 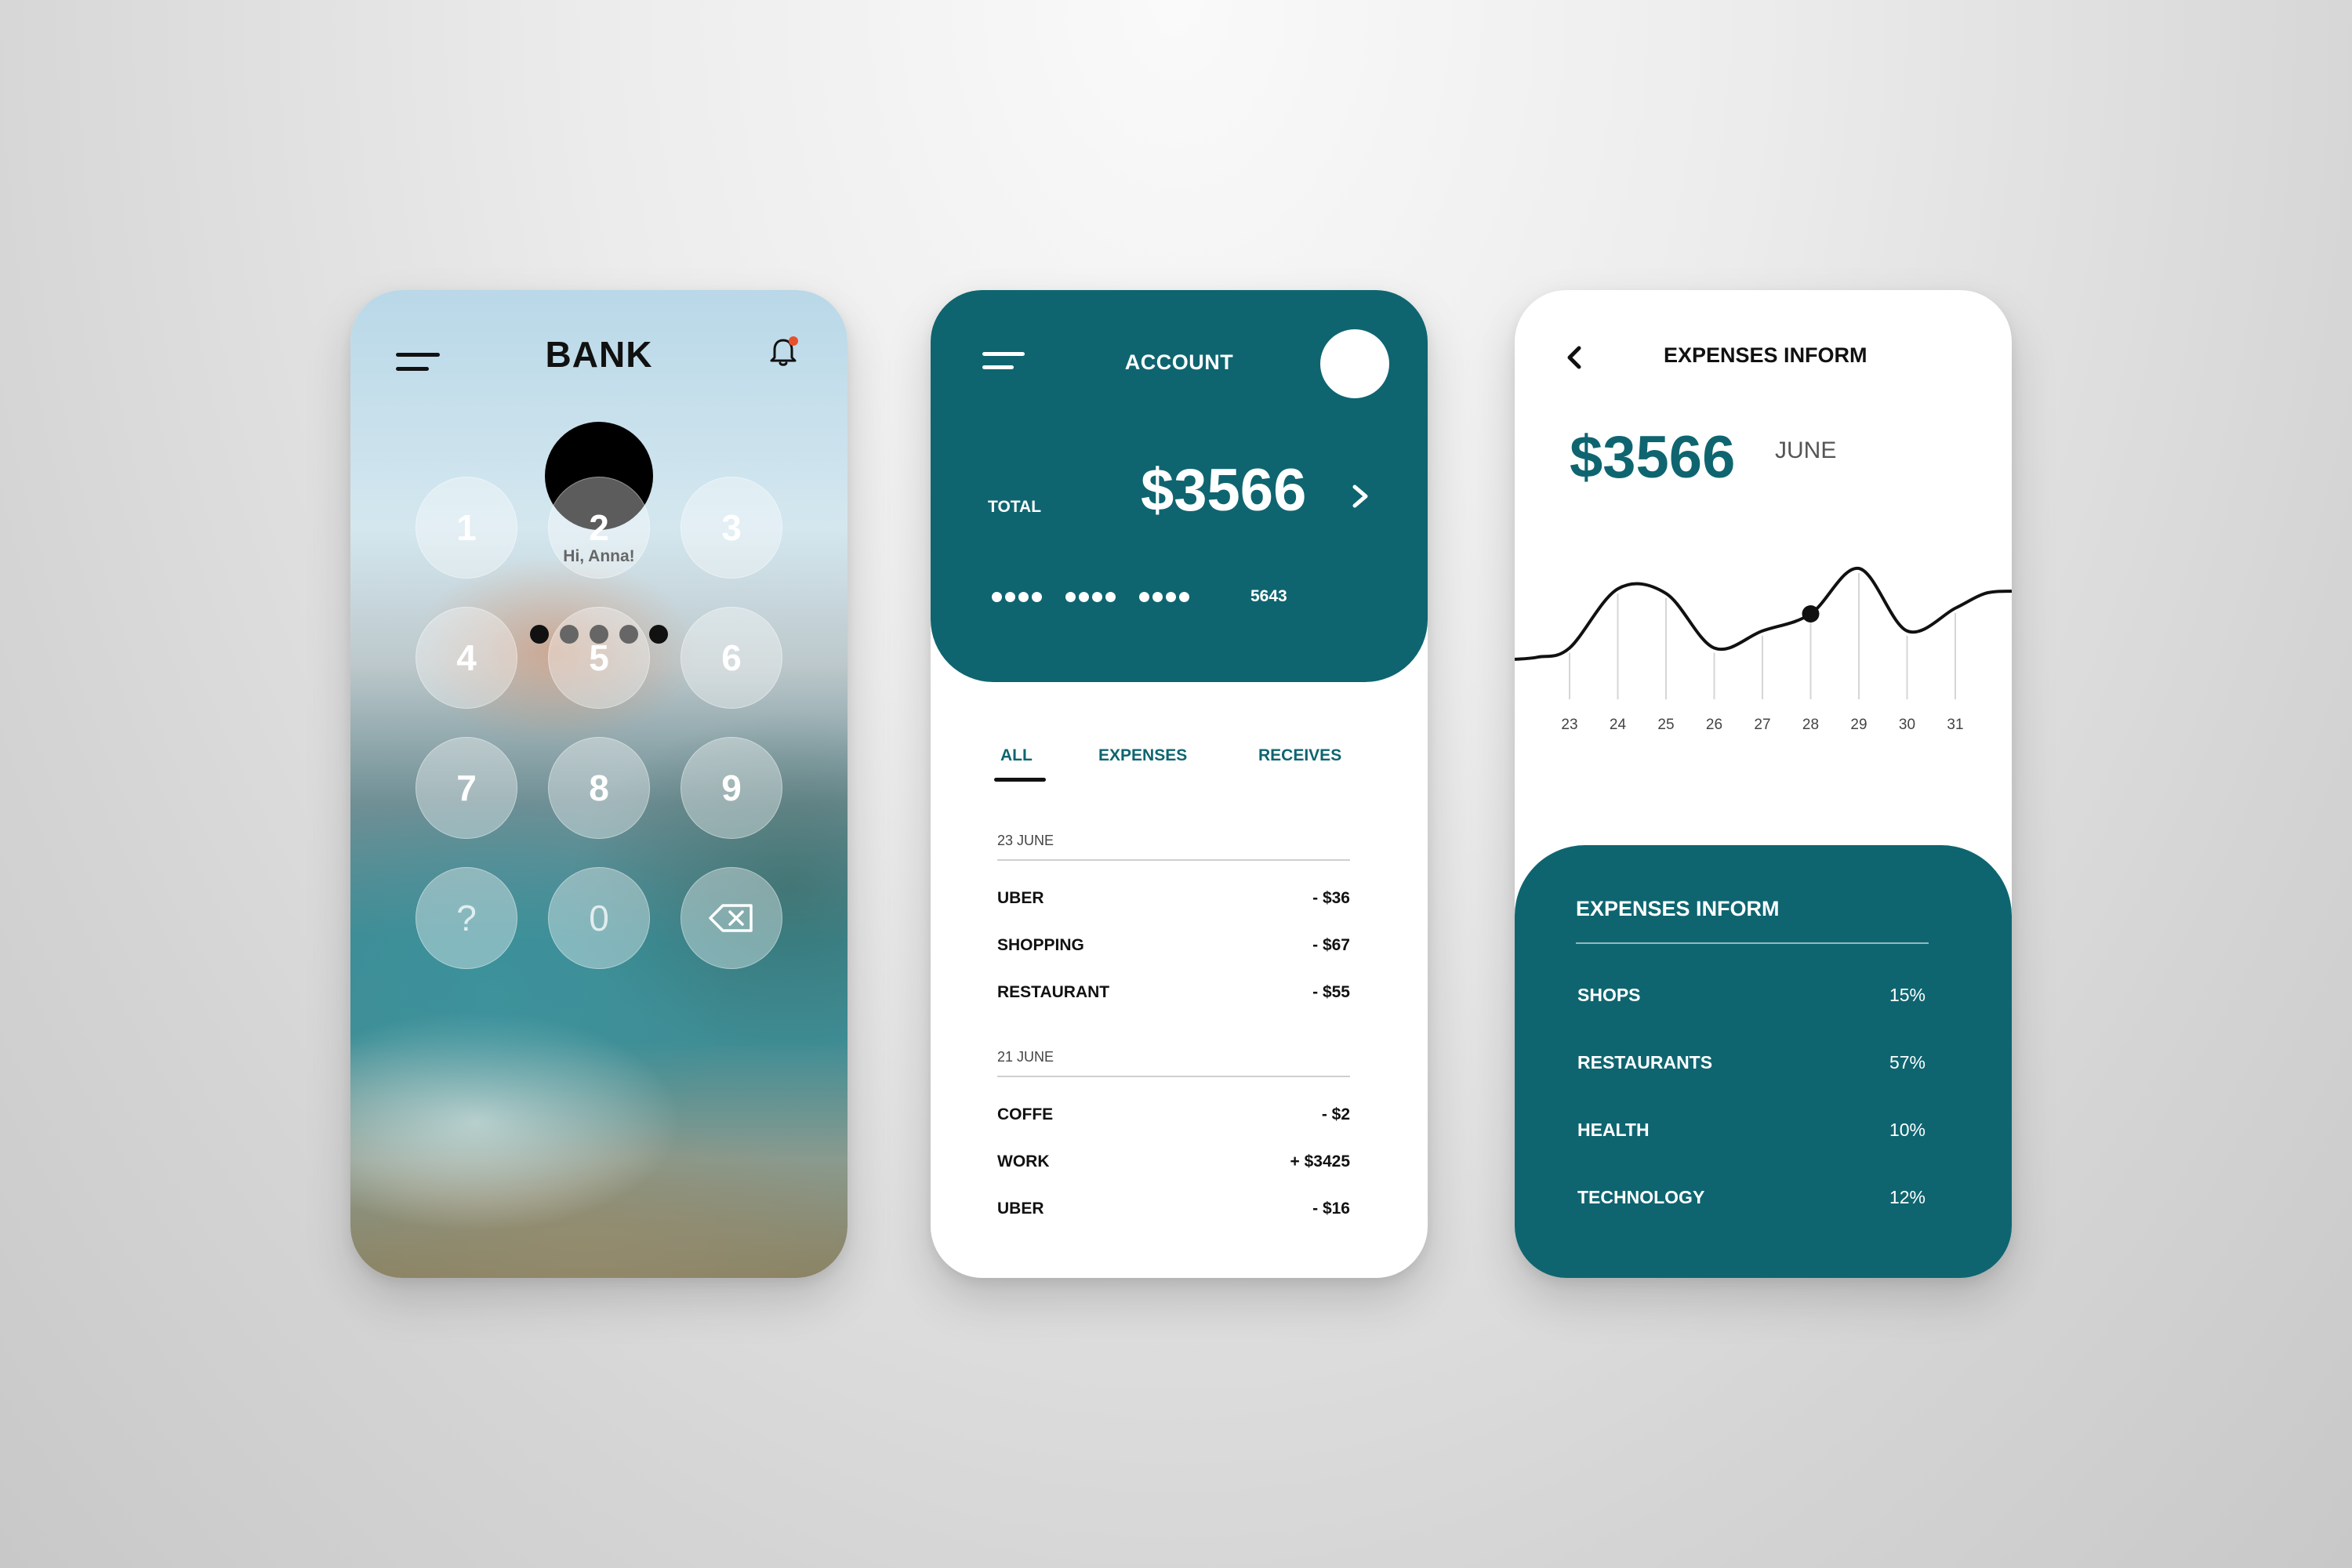 I want to click on chart-highlight-point, so click(x=1811, y=613).